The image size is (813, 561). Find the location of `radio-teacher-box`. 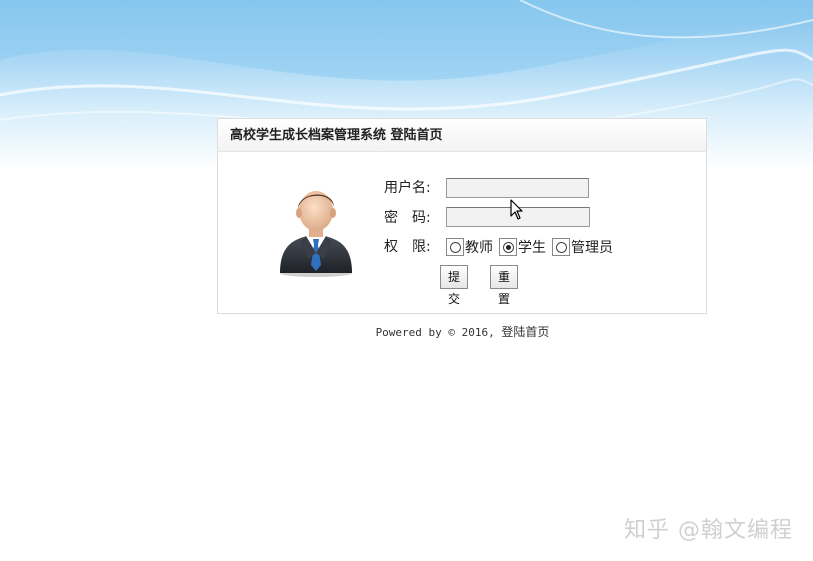

radio-teacher-box is located at coordinates (455, 247).